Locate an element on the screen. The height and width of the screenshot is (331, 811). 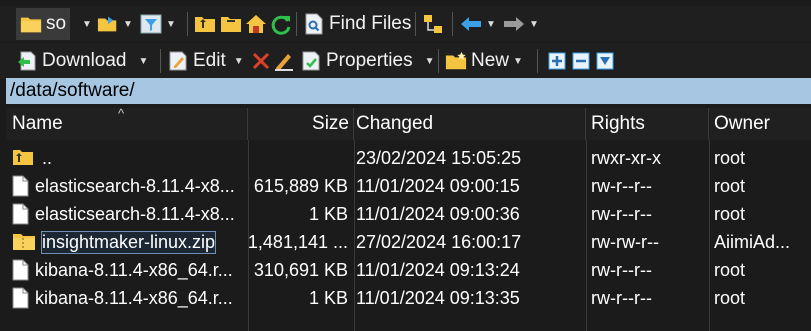
new-button: New ▼ is located at coordinates (484, 61).